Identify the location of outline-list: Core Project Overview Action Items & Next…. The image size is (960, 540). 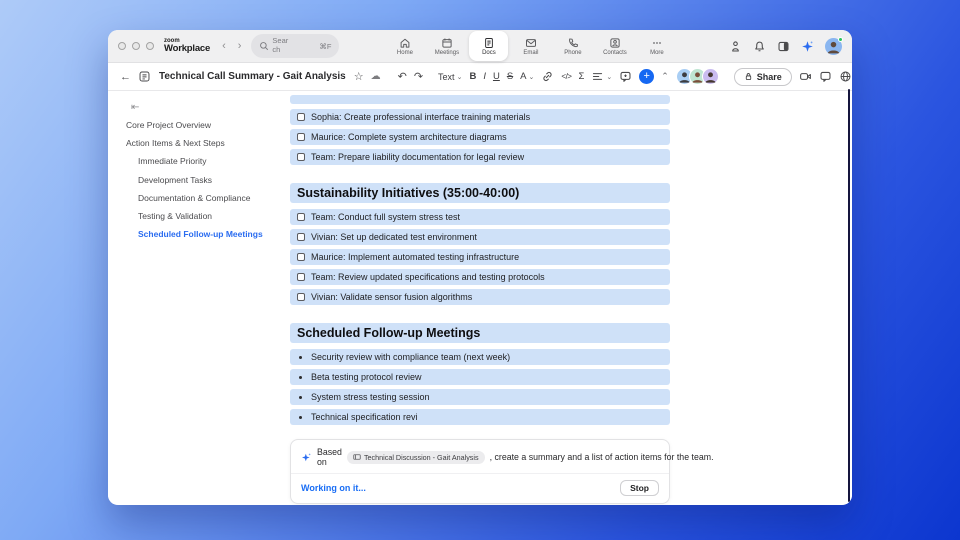
(207, 179).